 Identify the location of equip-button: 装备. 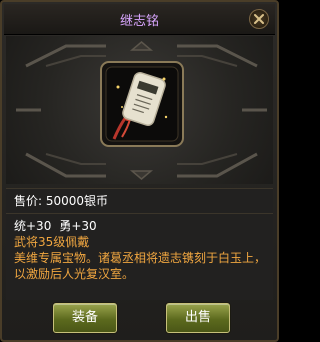
(85, 318).